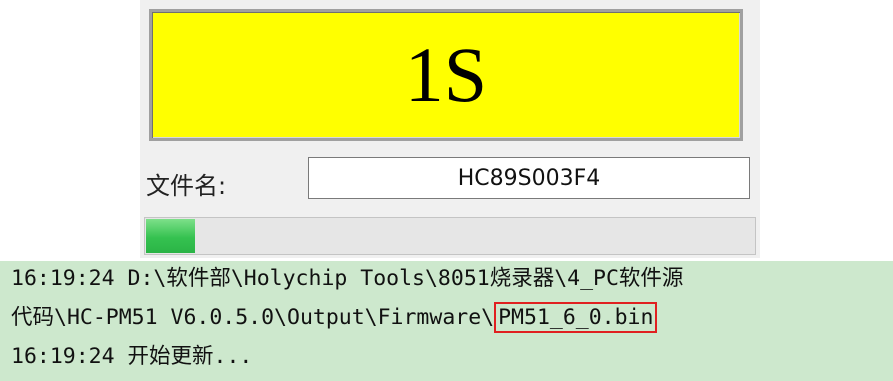  I want to click on file-name-row: 文件名: HC89S003F4, so click(450, 180).